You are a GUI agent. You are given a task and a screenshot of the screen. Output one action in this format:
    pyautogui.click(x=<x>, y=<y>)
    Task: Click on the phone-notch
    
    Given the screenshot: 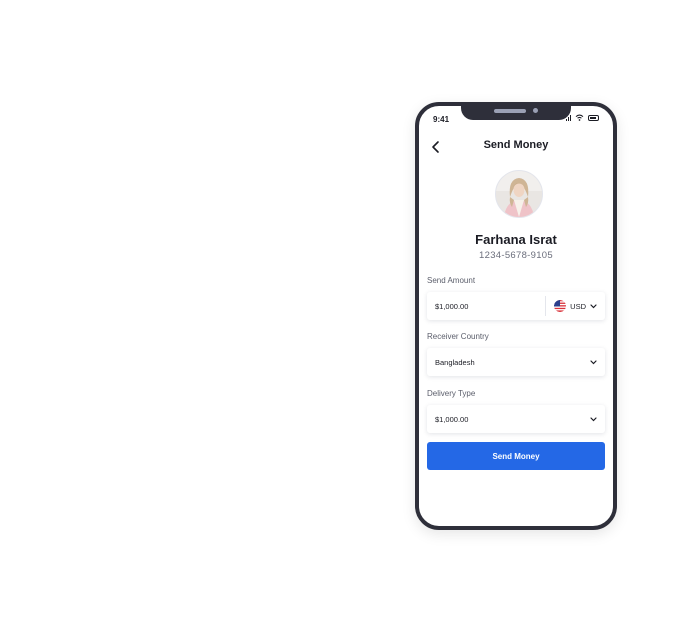 What is the action you would take?
    pyautogui.click(x=516, y=111)
    